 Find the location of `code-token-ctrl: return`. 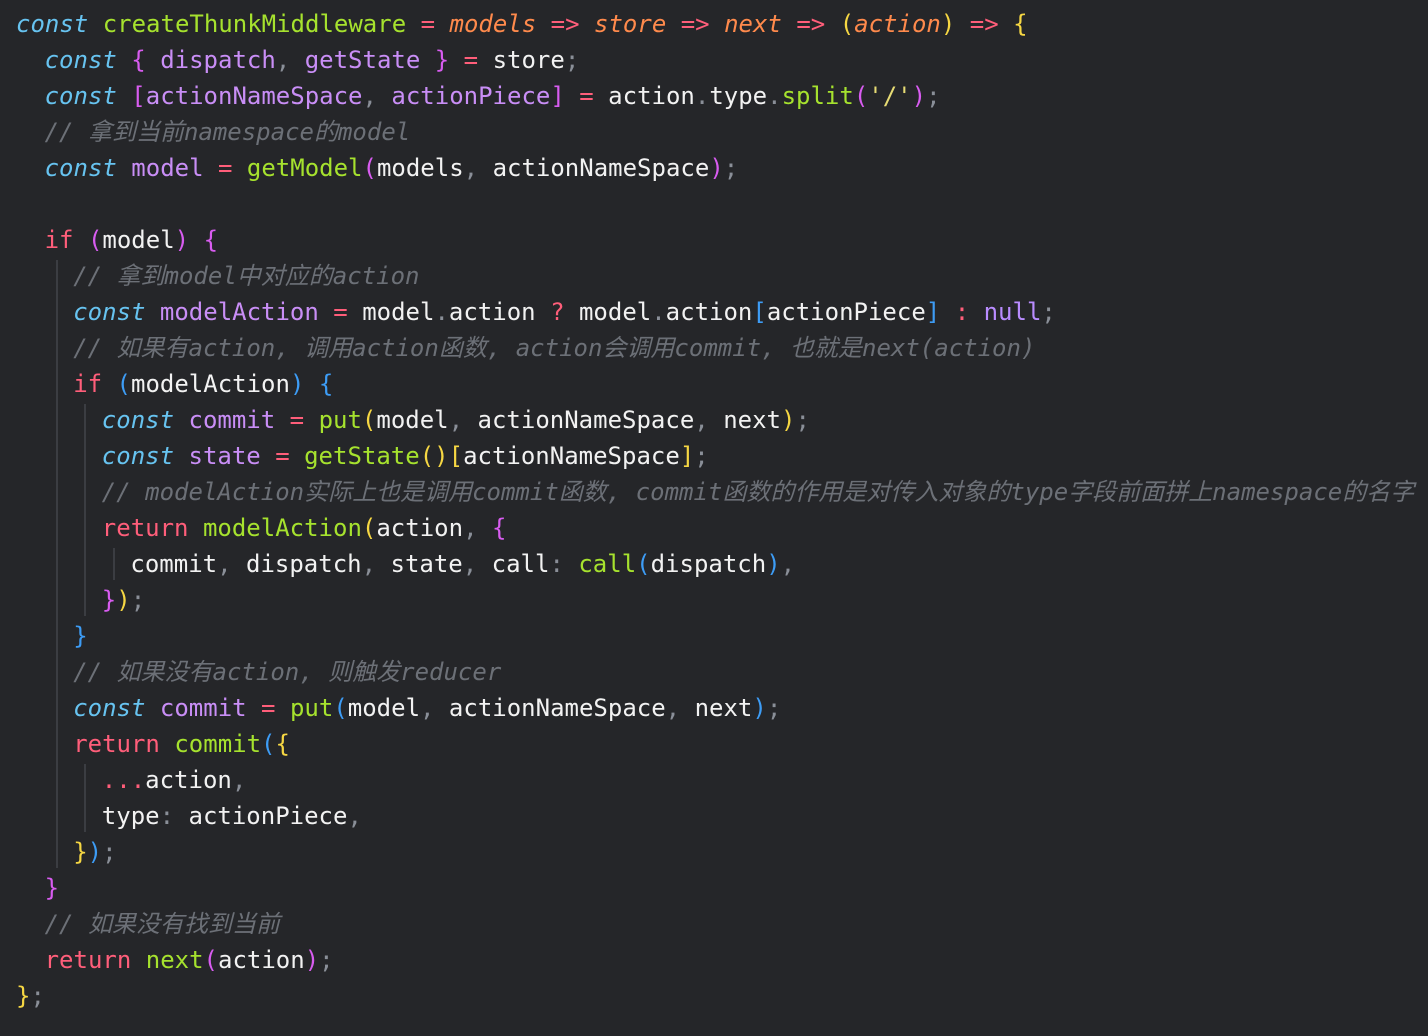

code-token-ctrl: return is located at coordinates (116, 744).